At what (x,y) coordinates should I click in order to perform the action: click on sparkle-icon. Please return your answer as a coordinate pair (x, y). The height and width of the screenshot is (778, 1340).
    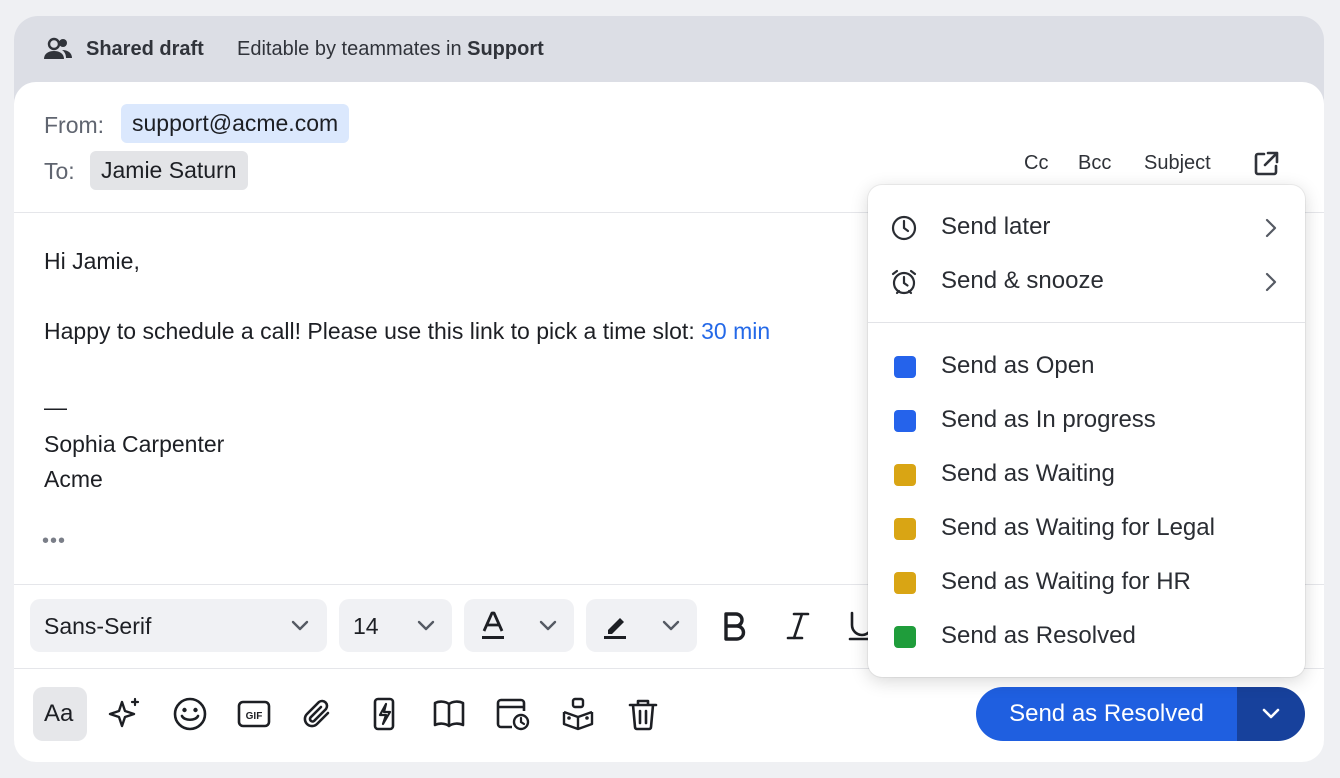
    Looking at the image, I should click on (125, 714).